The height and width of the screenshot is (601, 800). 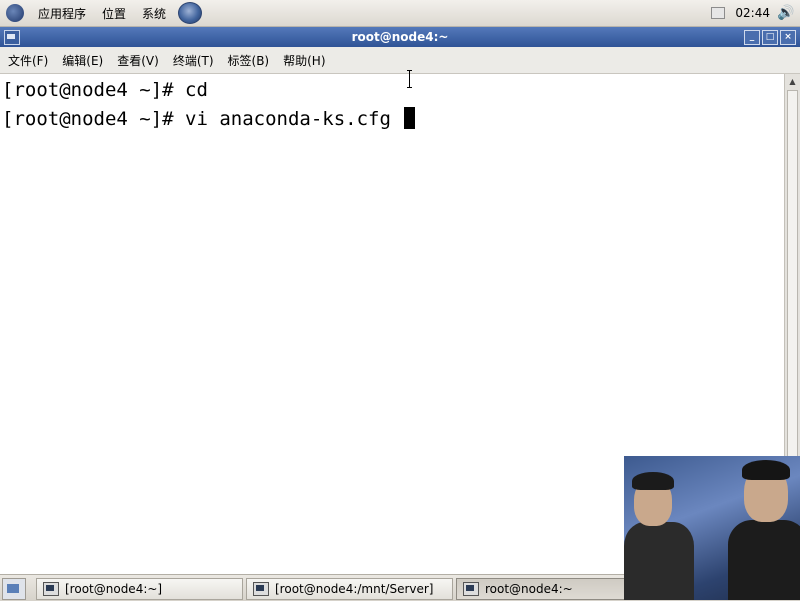 What do you see at coordinates (248, 60) in the screenshot?
I see `menu-tabs: 标签(B)` at bounding box center [248, 60].